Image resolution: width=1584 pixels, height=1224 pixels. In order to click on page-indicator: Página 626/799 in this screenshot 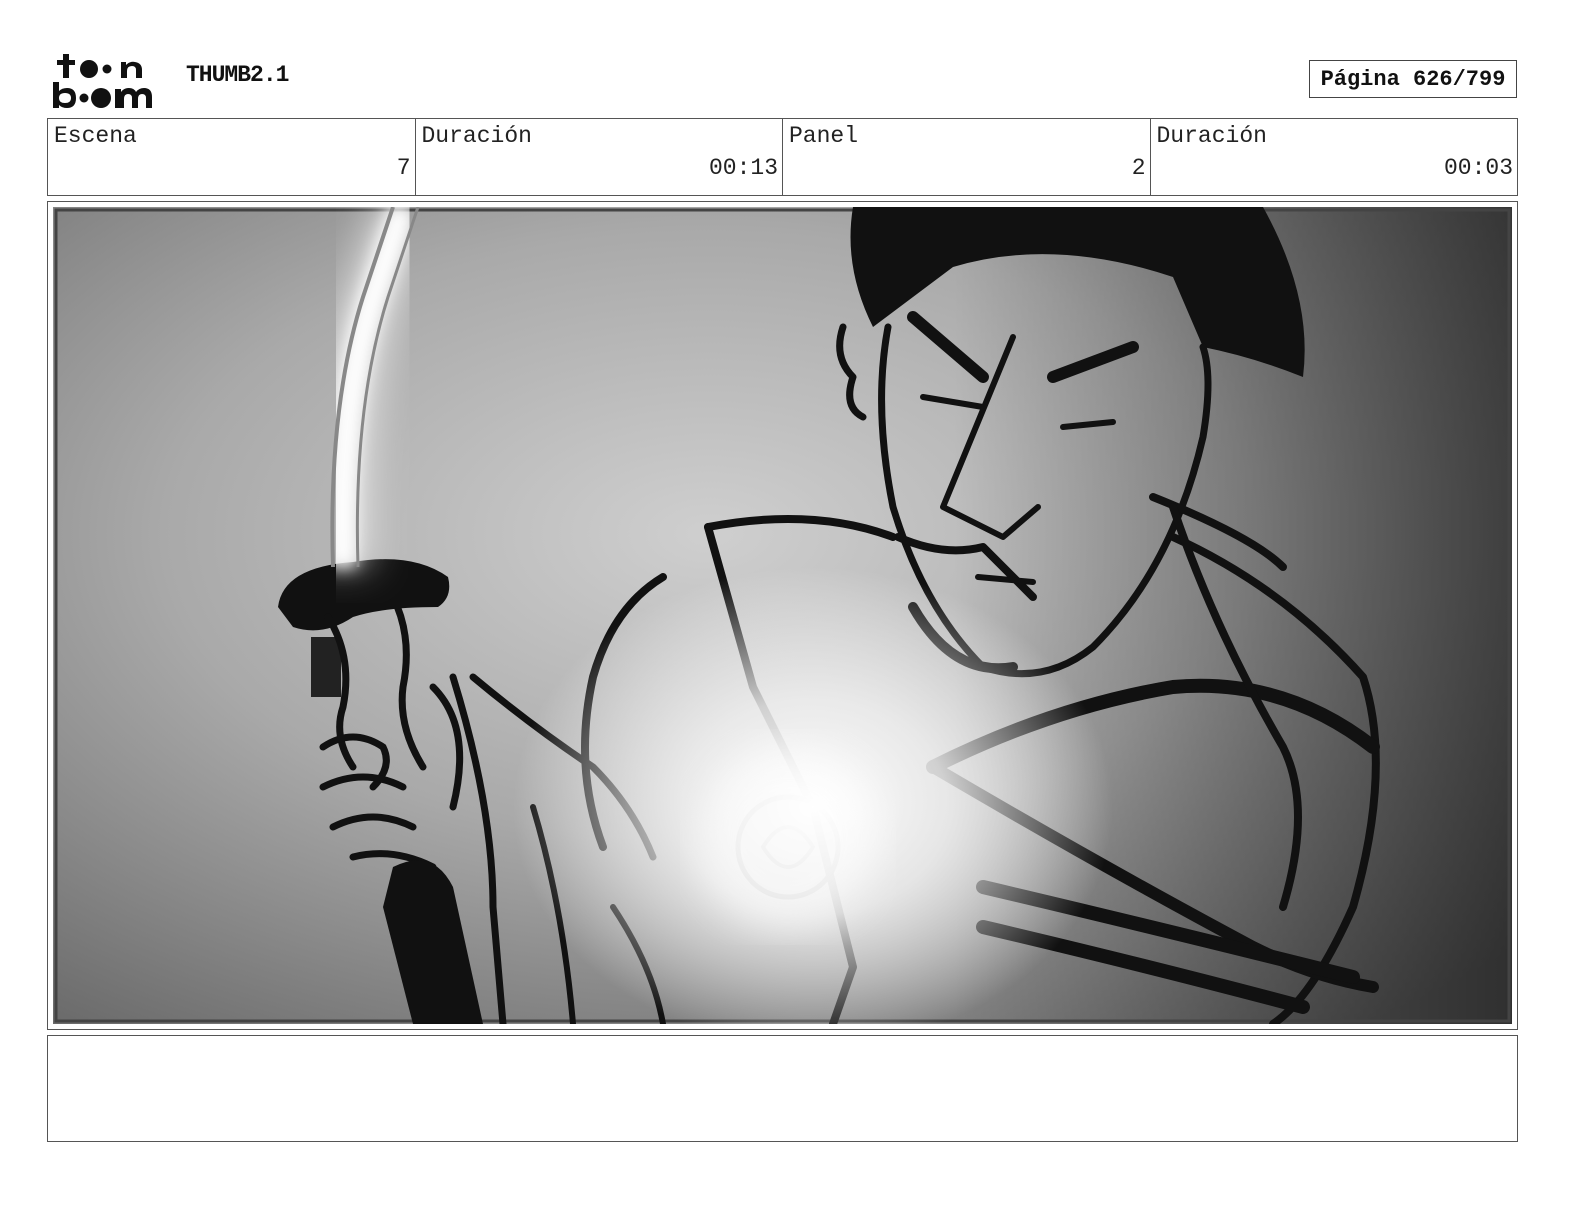, I will do `click(1413, 79)`.